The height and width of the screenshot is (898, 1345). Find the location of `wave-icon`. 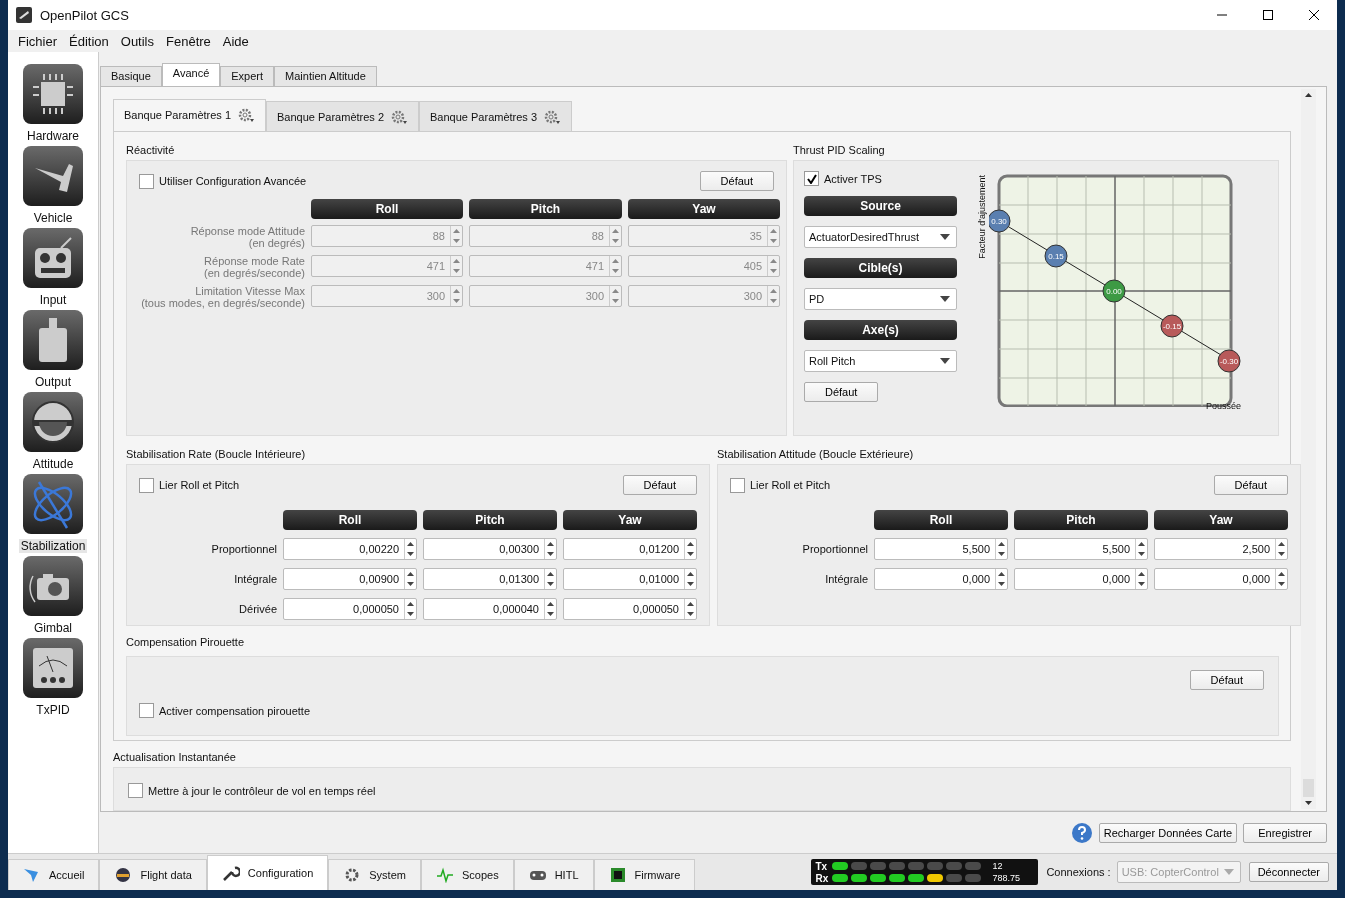

wave-icon is located at coordinates (444, 875).